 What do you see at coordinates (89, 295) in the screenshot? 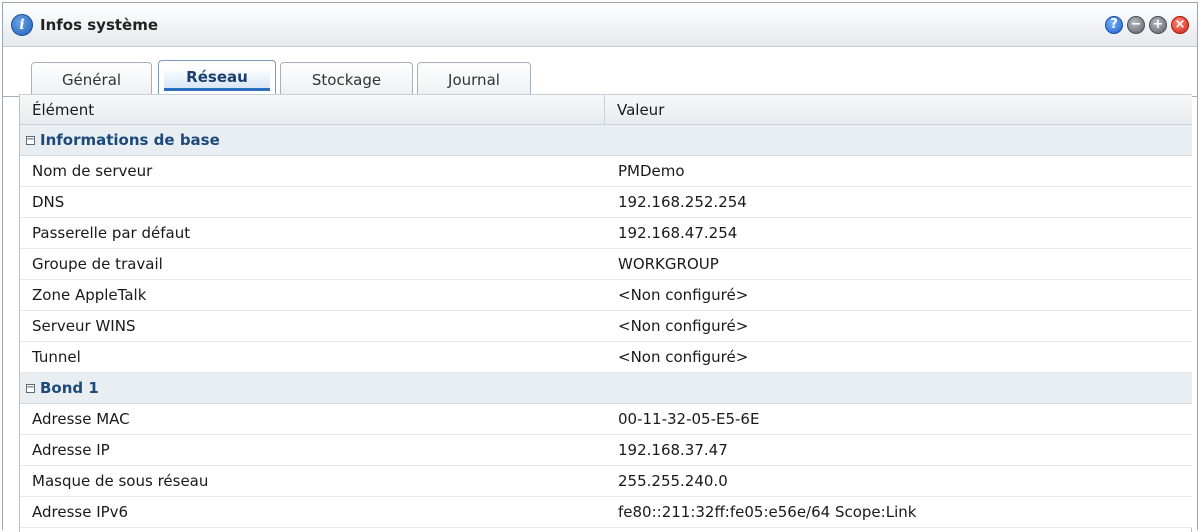
I see `item-label: Zone AppleTalk` at bounding box center [89, 295].